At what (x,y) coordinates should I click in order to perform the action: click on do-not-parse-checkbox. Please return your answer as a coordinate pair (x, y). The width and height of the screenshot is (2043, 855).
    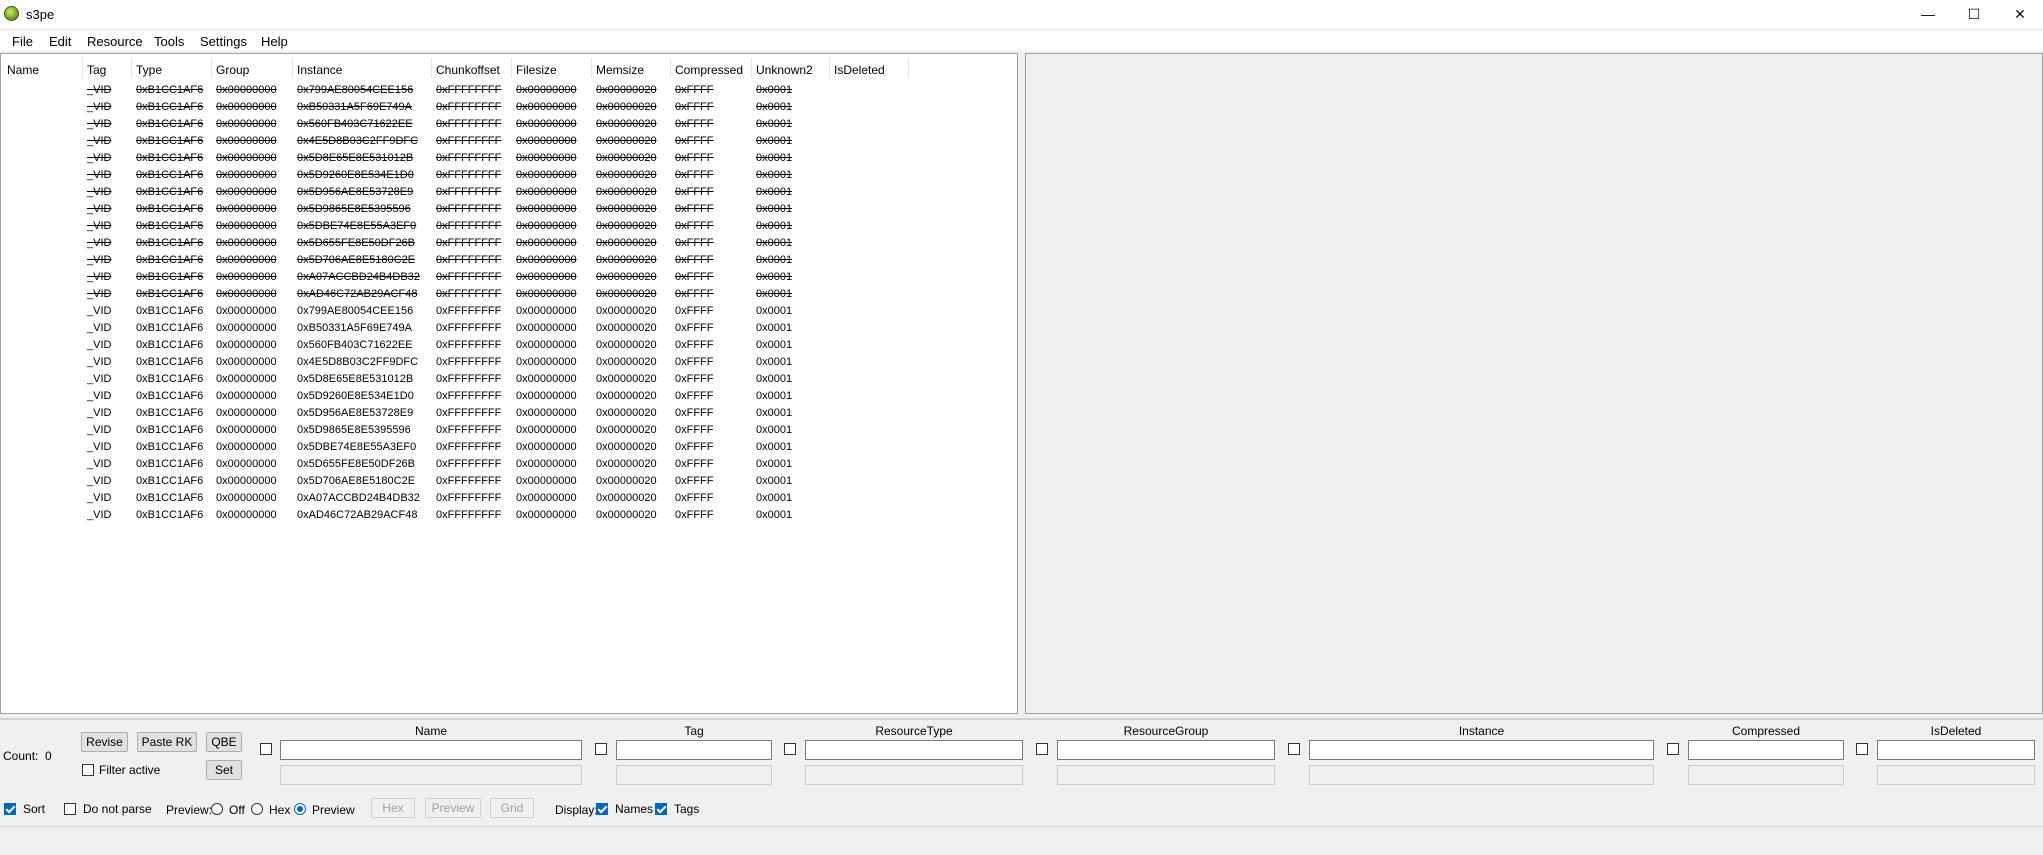
    Looking at the image, I should click on (70, 809).